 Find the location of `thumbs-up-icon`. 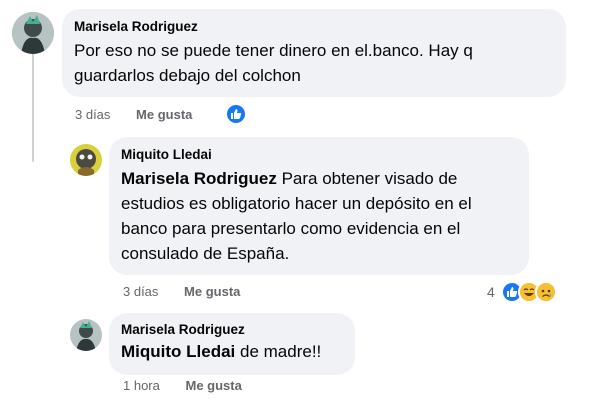

thumbs-up-icon is located at coordinates (236, 114).